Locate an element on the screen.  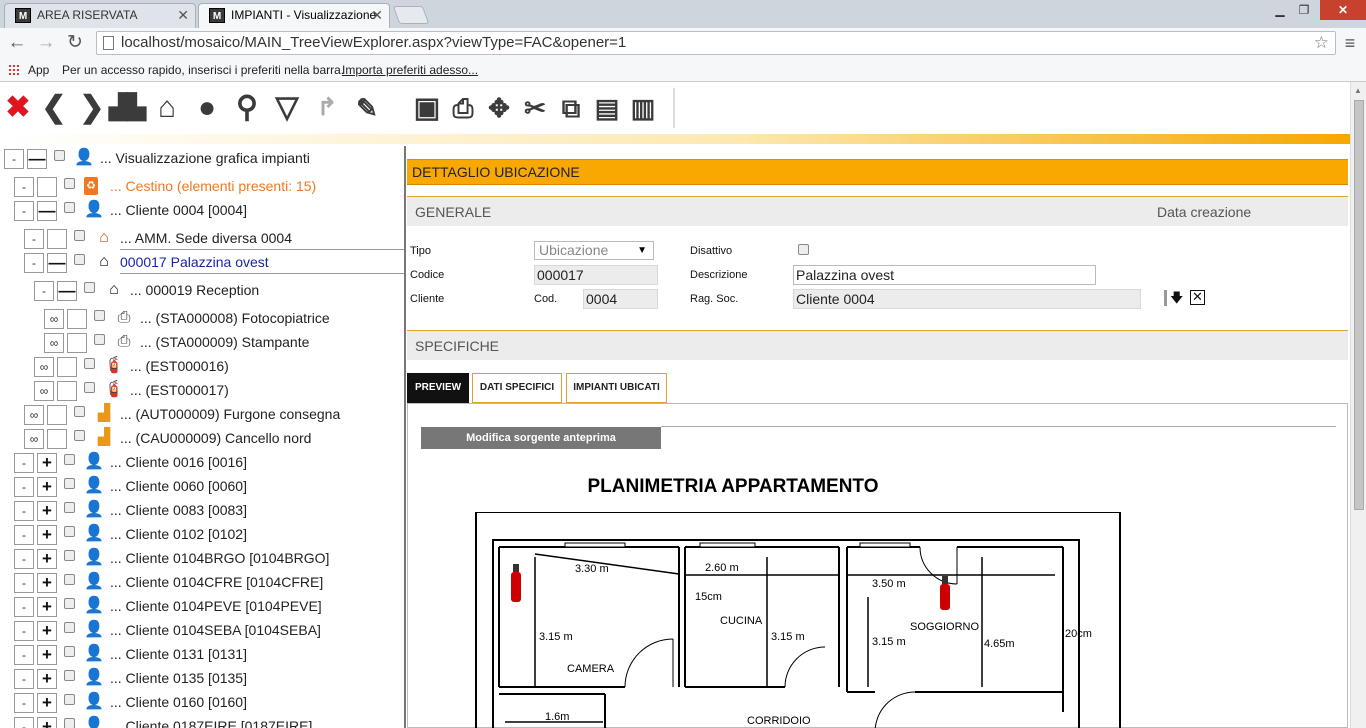
edit-icon: ✎ is located at coordinates (367, 108).